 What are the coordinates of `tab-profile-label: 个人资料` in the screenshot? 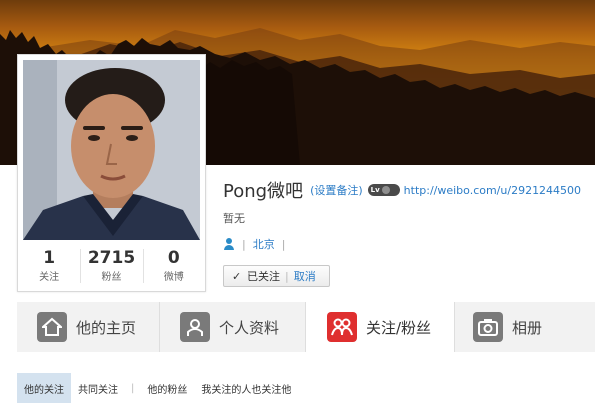 It's located at (249, 327).